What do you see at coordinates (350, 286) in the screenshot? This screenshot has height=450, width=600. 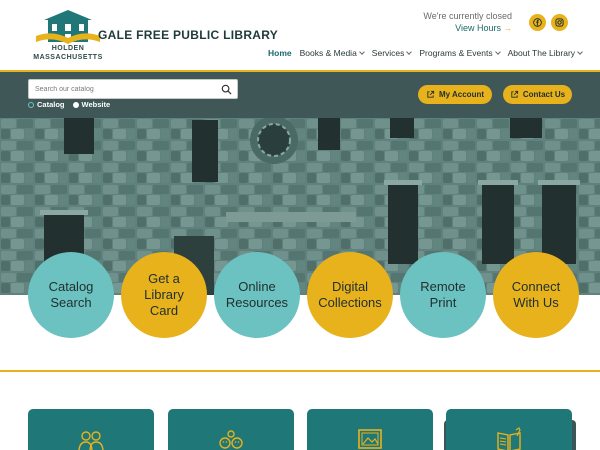 I see `digital-collections-line1: Digital` at bounding box center [350, 286].